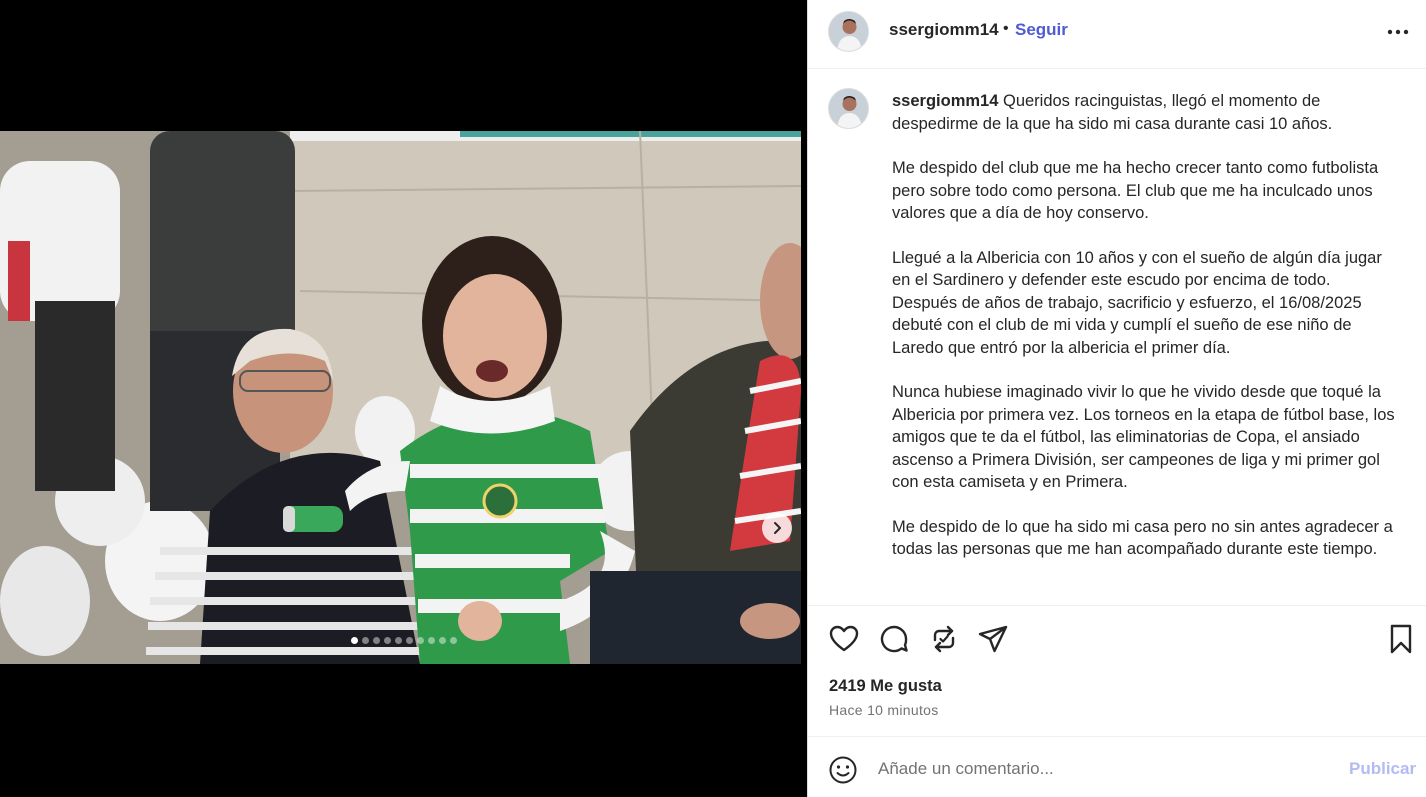 The width and height of the screenshot is (1426, 797). What do you see at coordinates (1382, 769) in the screenshot?
I see `publish-button: Publicar` at bounding box center [1382, 769].